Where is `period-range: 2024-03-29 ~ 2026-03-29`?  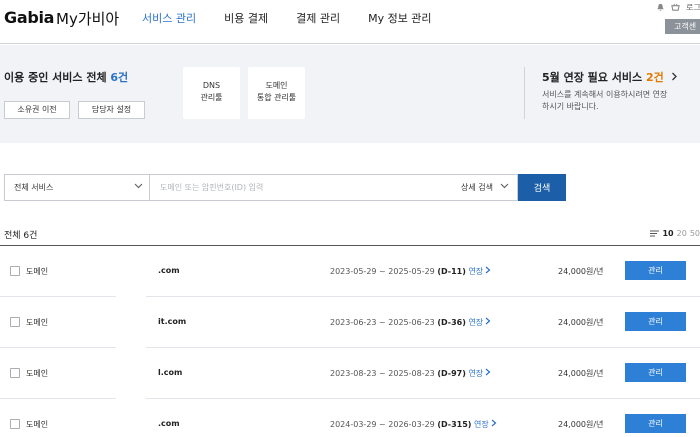 period-range: 2024-03-29 ~ 2026-03-29 is located at coordinates (382, 424).